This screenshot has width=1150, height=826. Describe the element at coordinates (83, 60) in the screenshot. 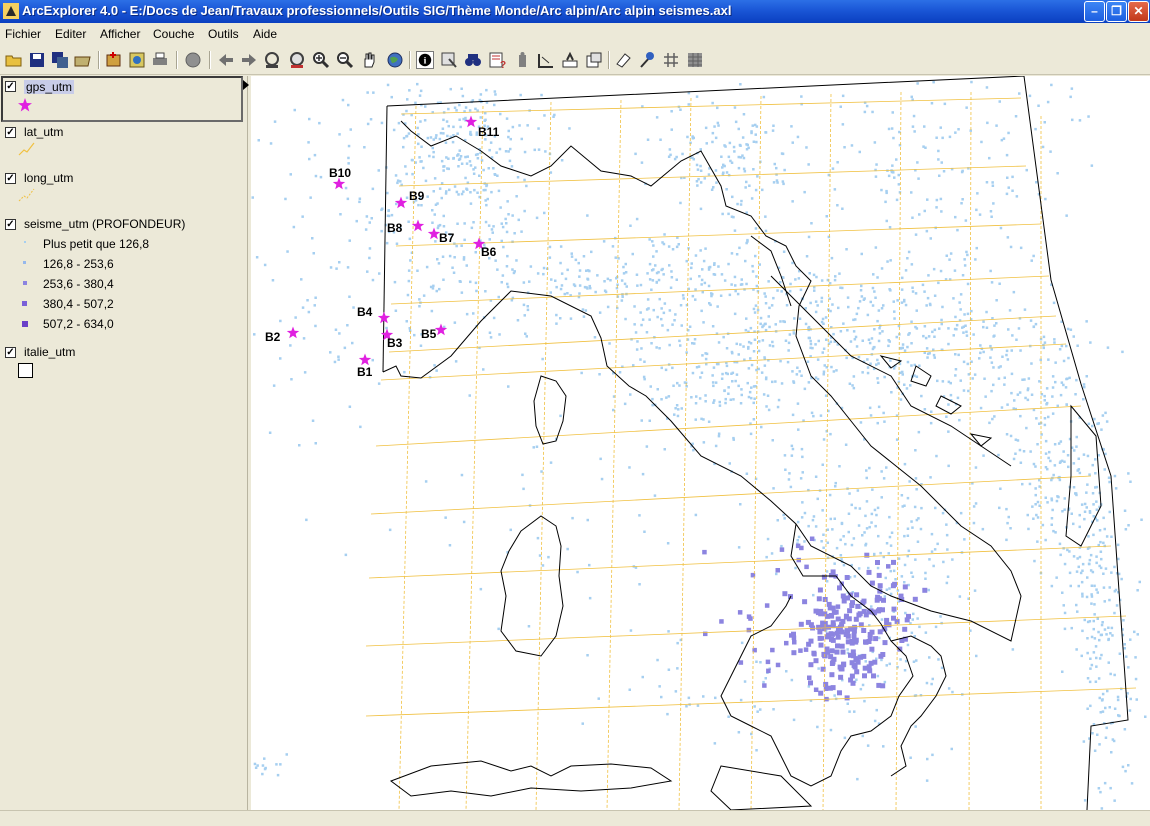

I see `open-layer-icon` at that location.